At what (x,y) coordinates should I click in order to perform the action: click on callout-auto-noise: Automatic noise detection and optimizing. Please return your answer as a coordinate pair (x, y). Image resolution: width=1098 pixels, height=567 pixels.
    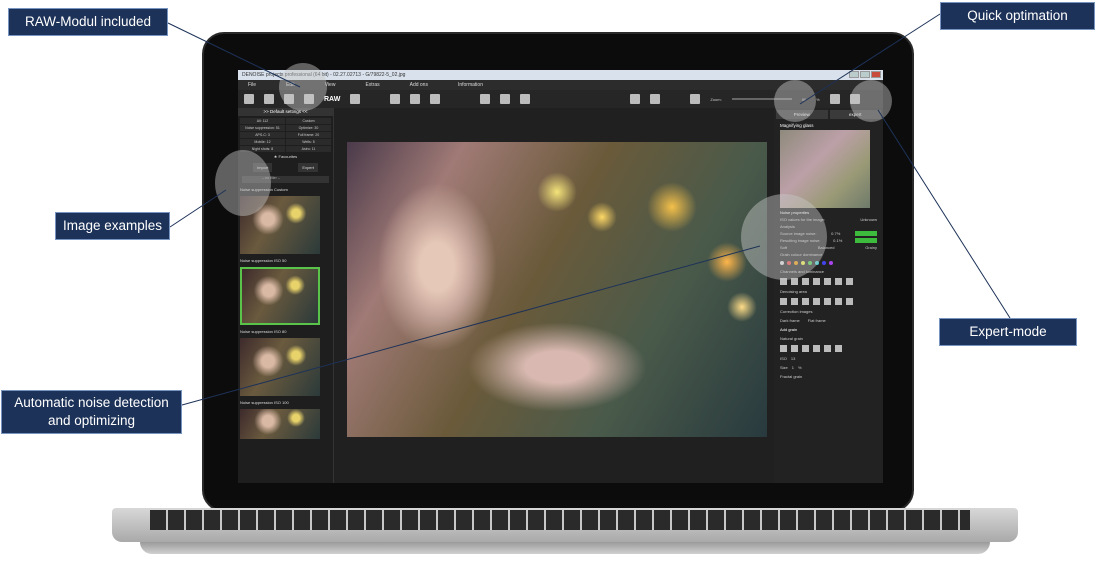
    Looking at the image, I should click on (91, 412).